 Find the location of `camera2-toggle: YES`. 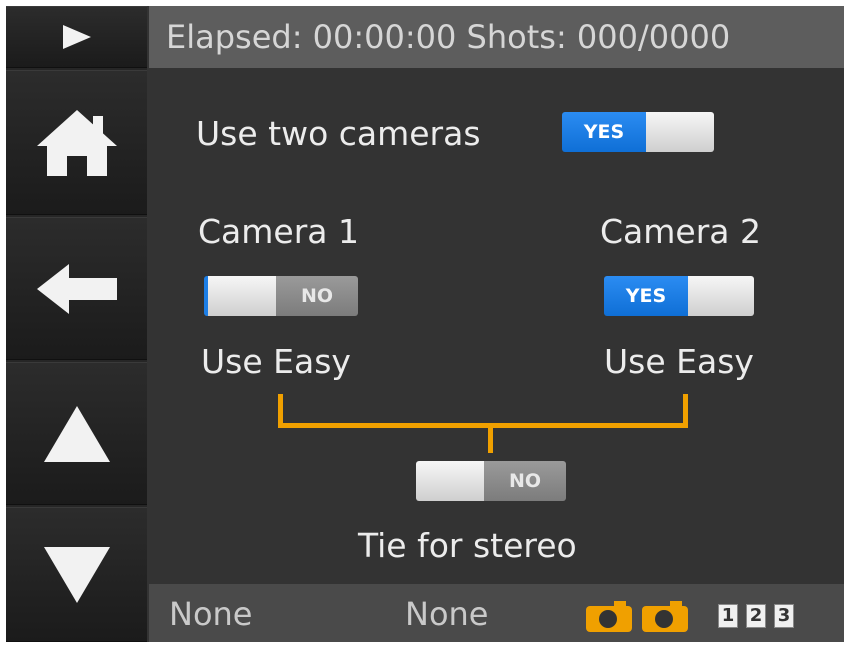

camera2-toggle: YES is located at coordinates (679, 296).